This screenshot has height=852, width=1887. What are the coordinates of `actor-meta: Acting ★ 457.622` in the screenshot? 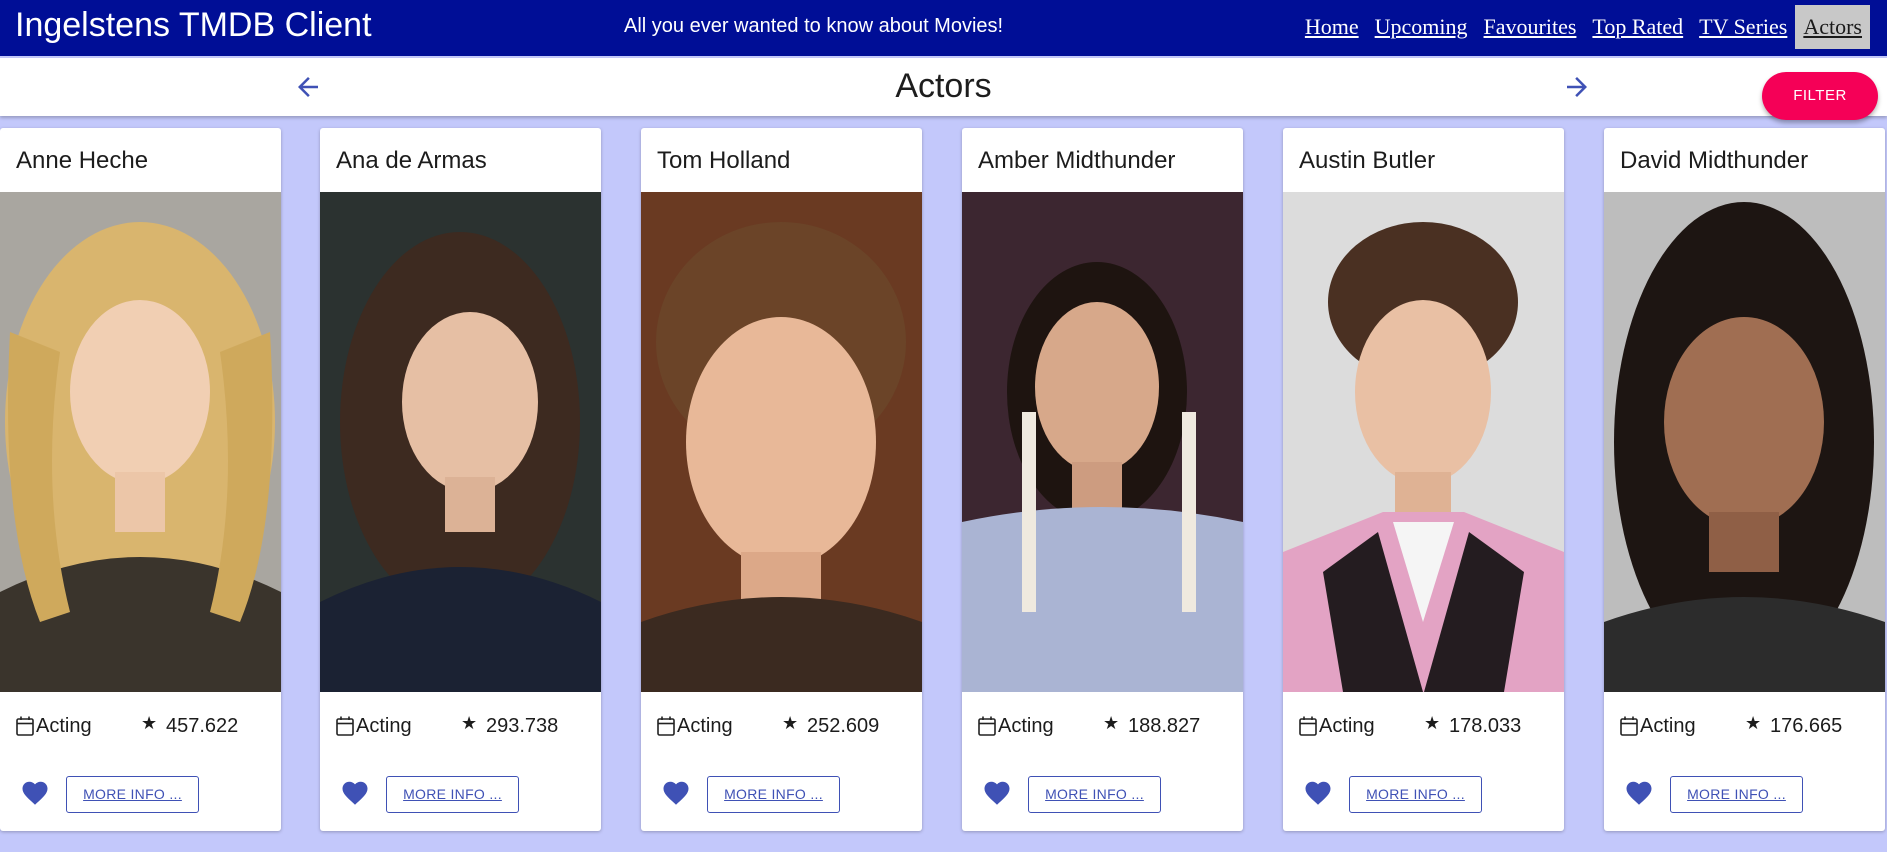 It's located at (140, 727).